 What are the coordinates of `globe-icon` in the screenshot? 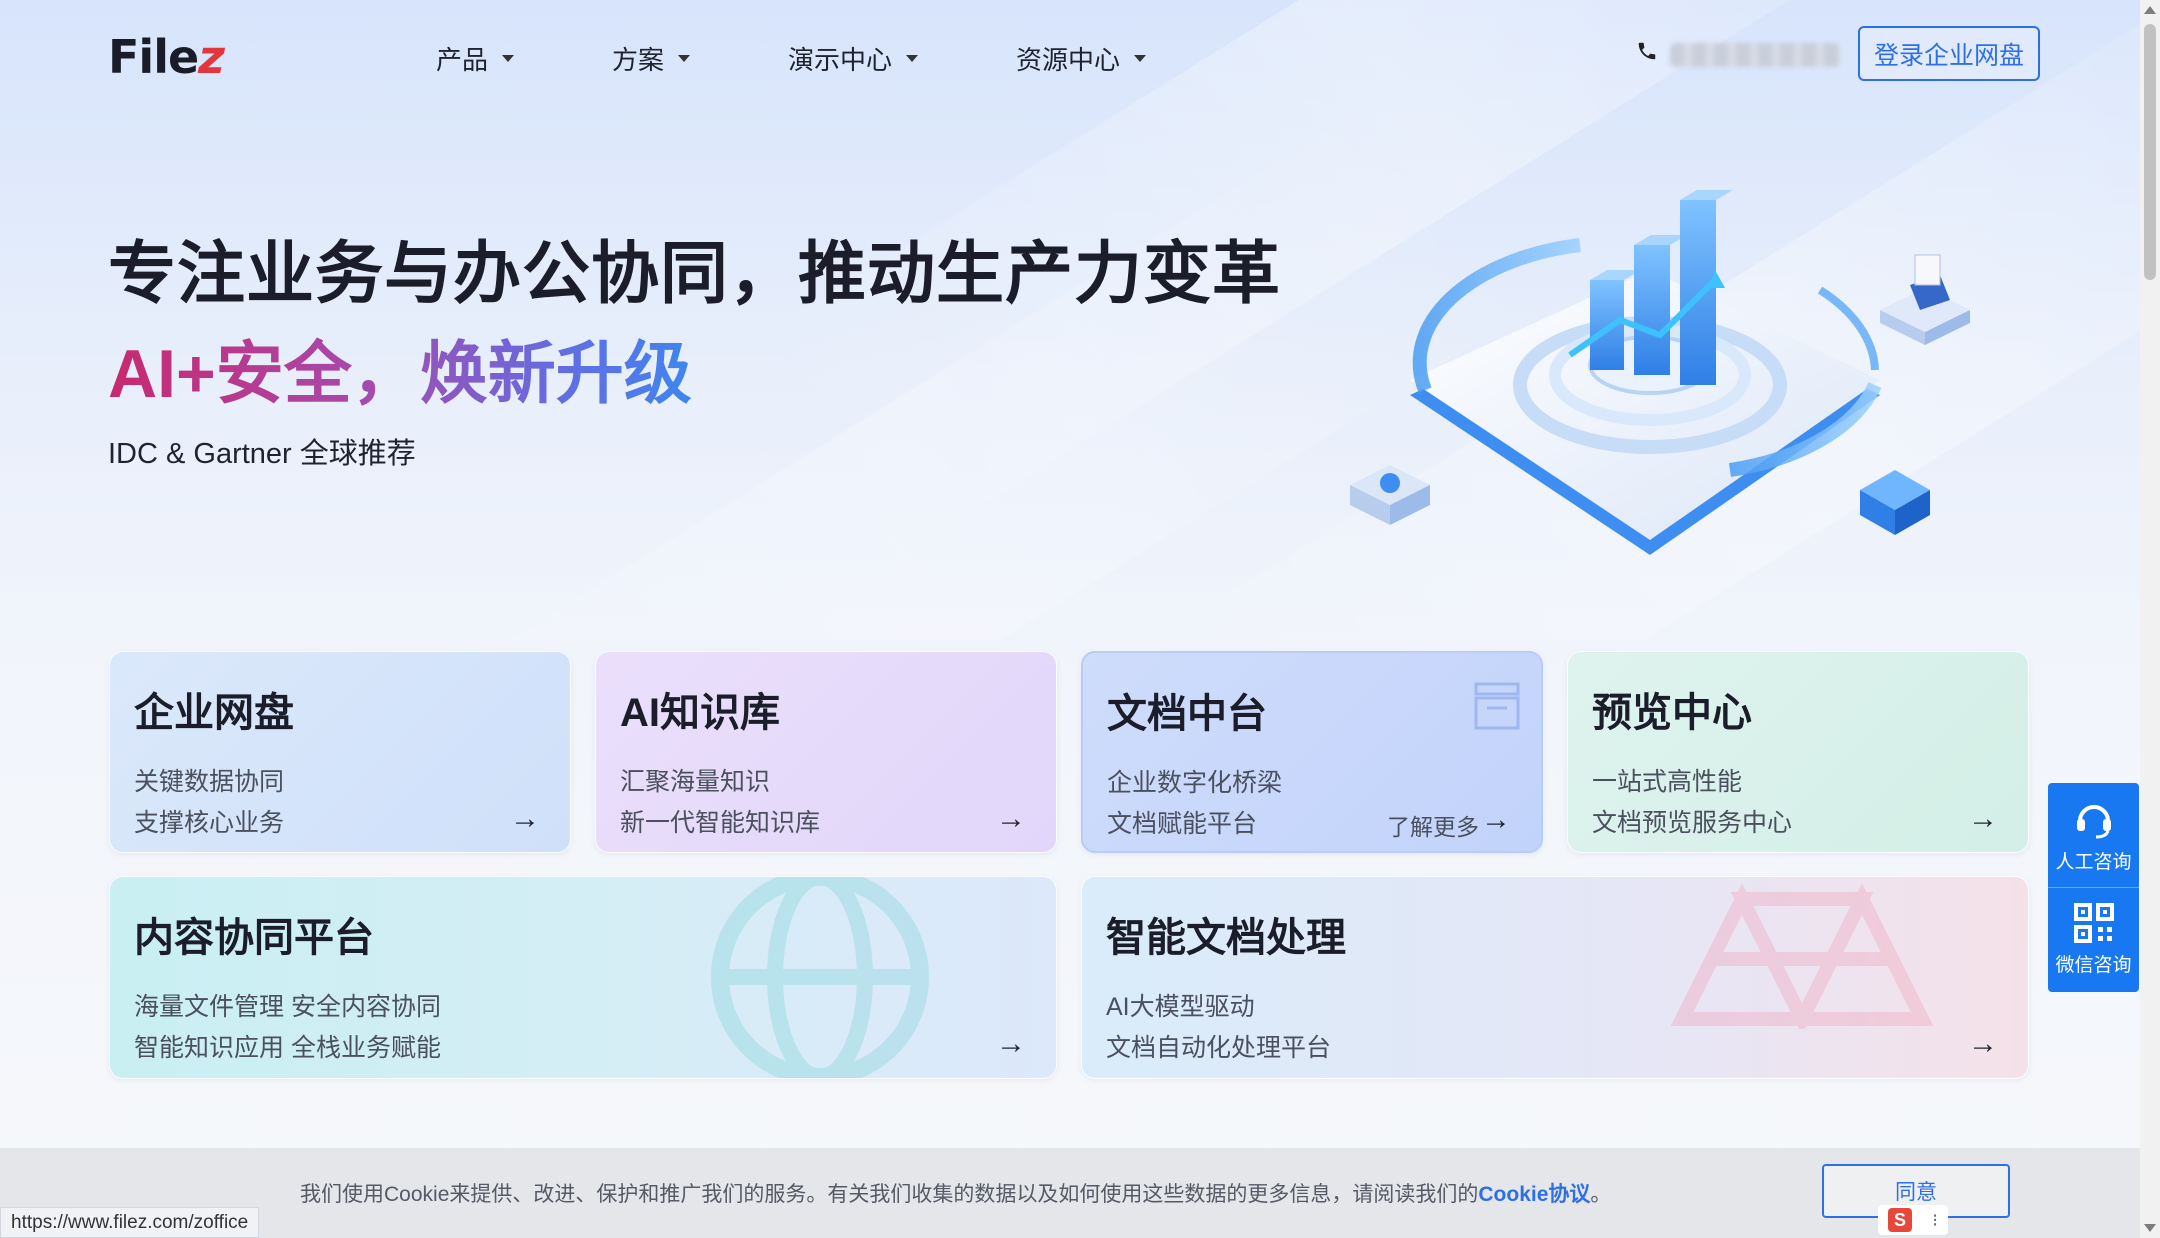 It's located at (820, 977).